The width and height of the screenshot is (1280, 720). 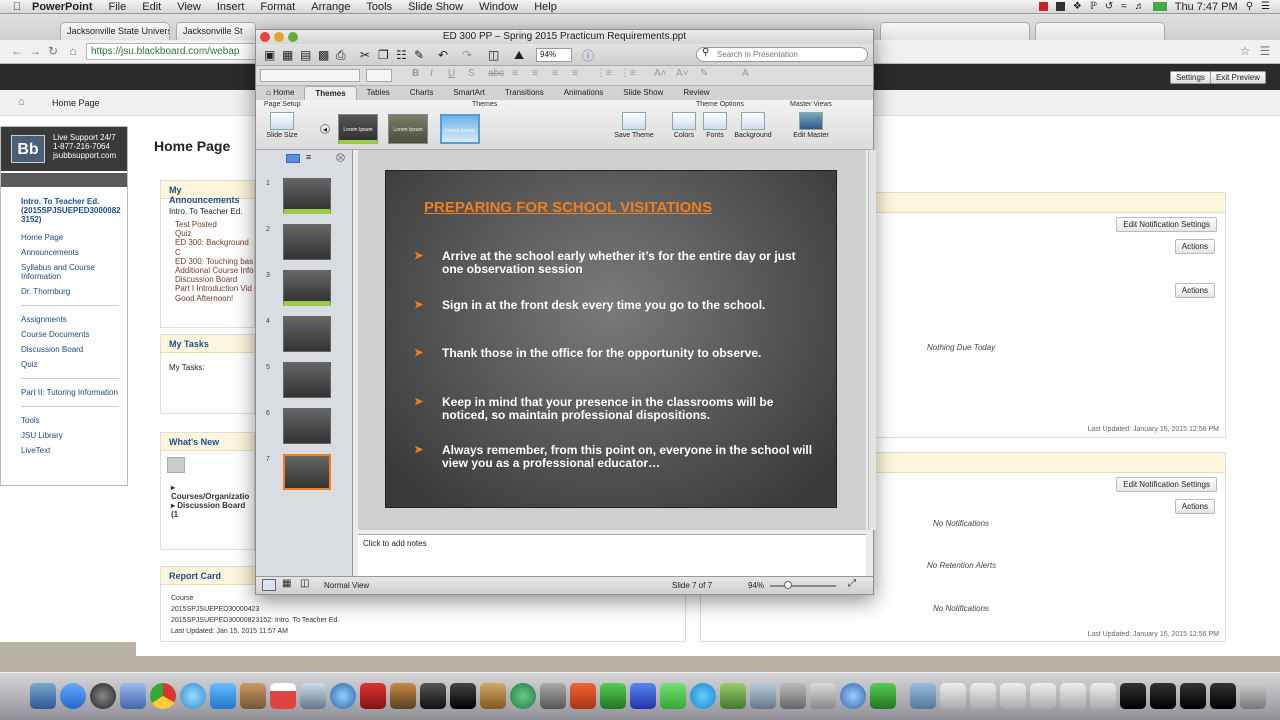 What do you see at coordinates (35, 51) in the screenshot?
I see `forward-icon: →` at bounding box center [35, 51].